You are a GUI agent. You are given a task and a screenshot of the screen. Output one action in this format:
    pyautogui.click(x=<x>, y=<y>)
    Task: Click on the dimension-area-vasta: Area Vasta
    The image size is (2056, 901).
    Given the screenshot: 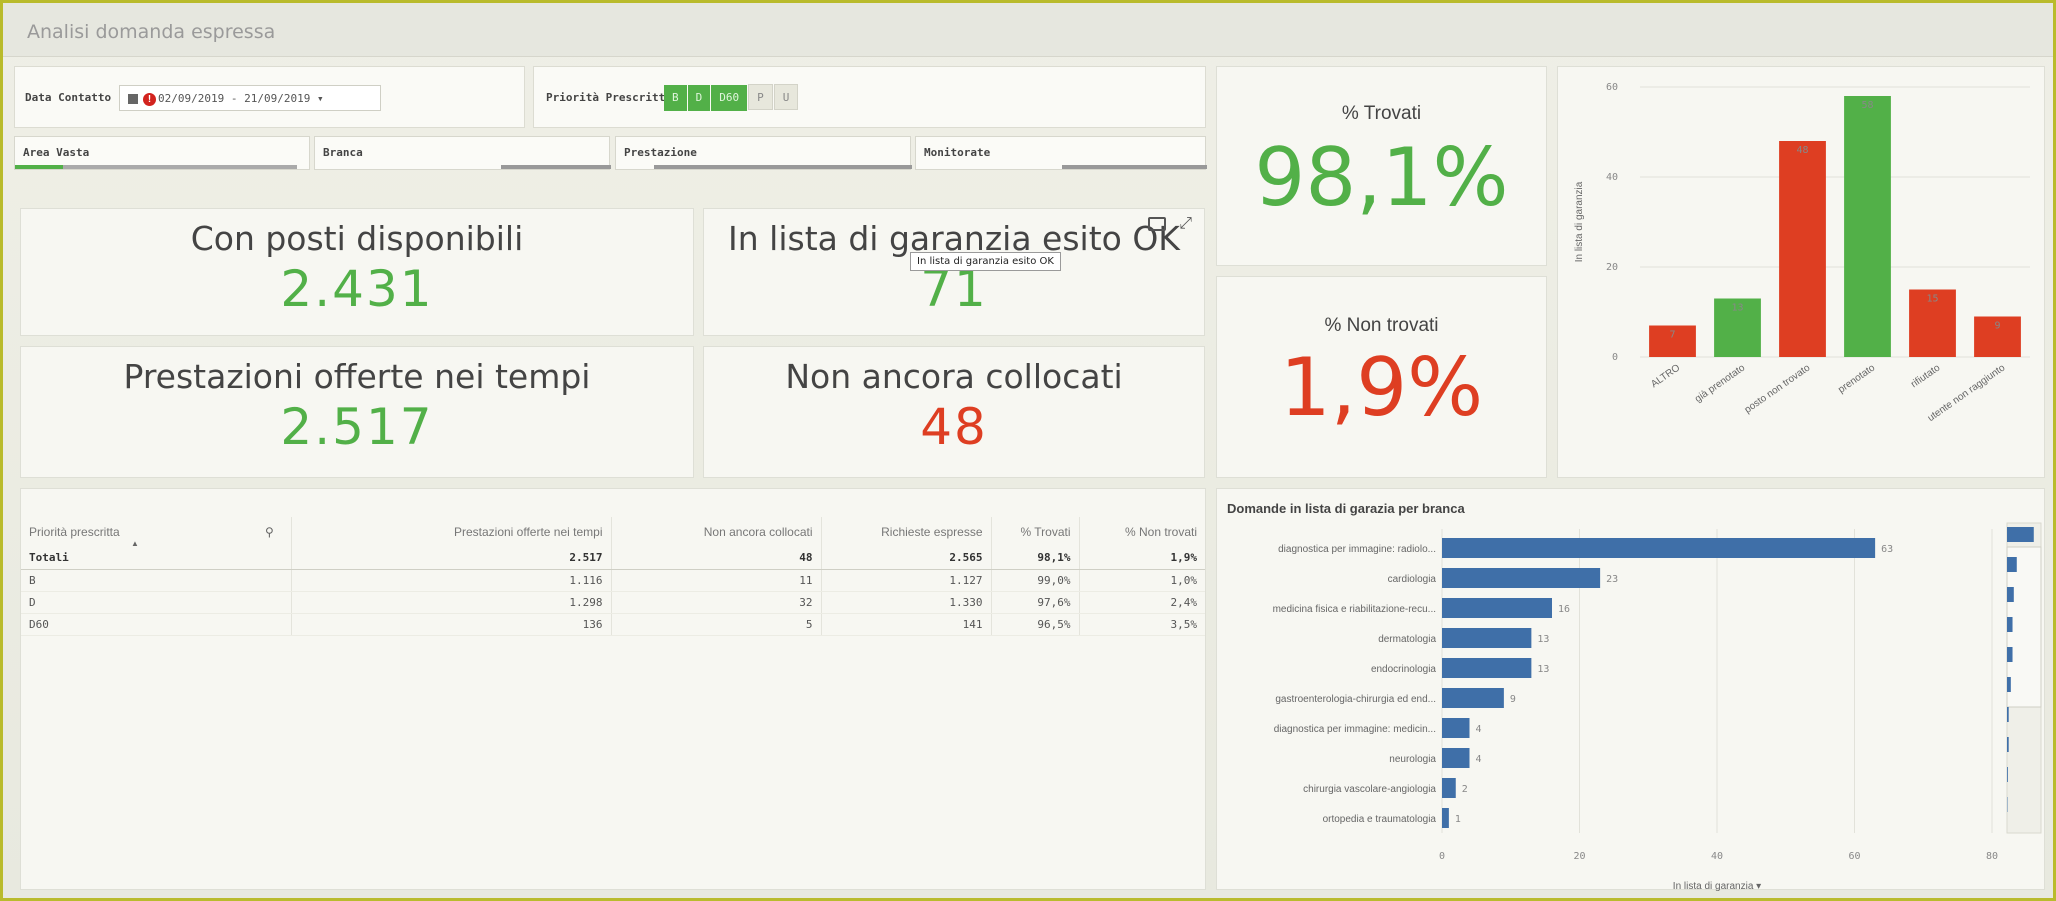 What is the action you would take?
    pyautogui.click(x=162, y=153)
    